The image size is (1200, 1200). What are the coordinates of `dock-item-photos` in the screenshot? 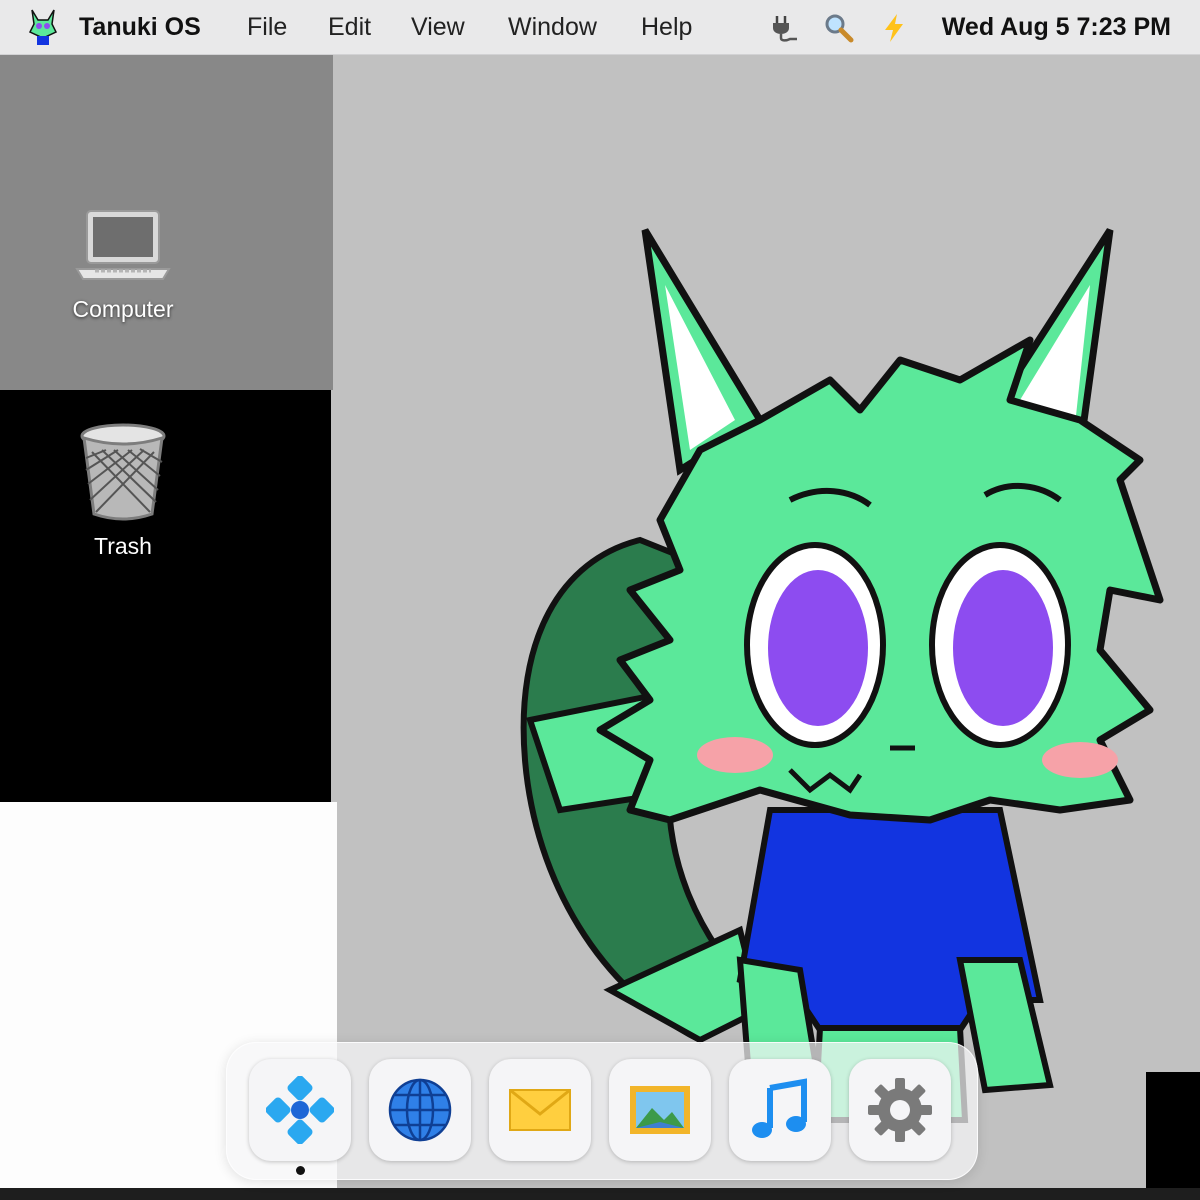 It's located at (660, 1110).